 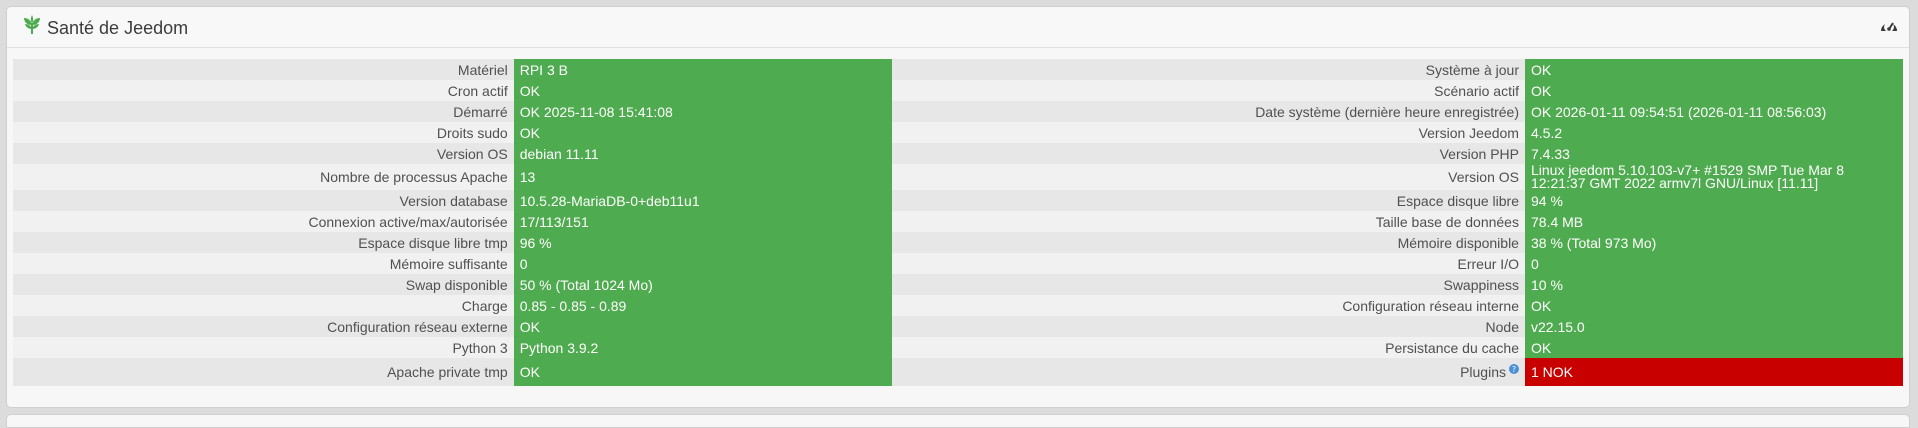 What do you see at coordinates (484, 305) in the screenshot?
I see `left-label-text: Charge` at bounding box center [484, 305].